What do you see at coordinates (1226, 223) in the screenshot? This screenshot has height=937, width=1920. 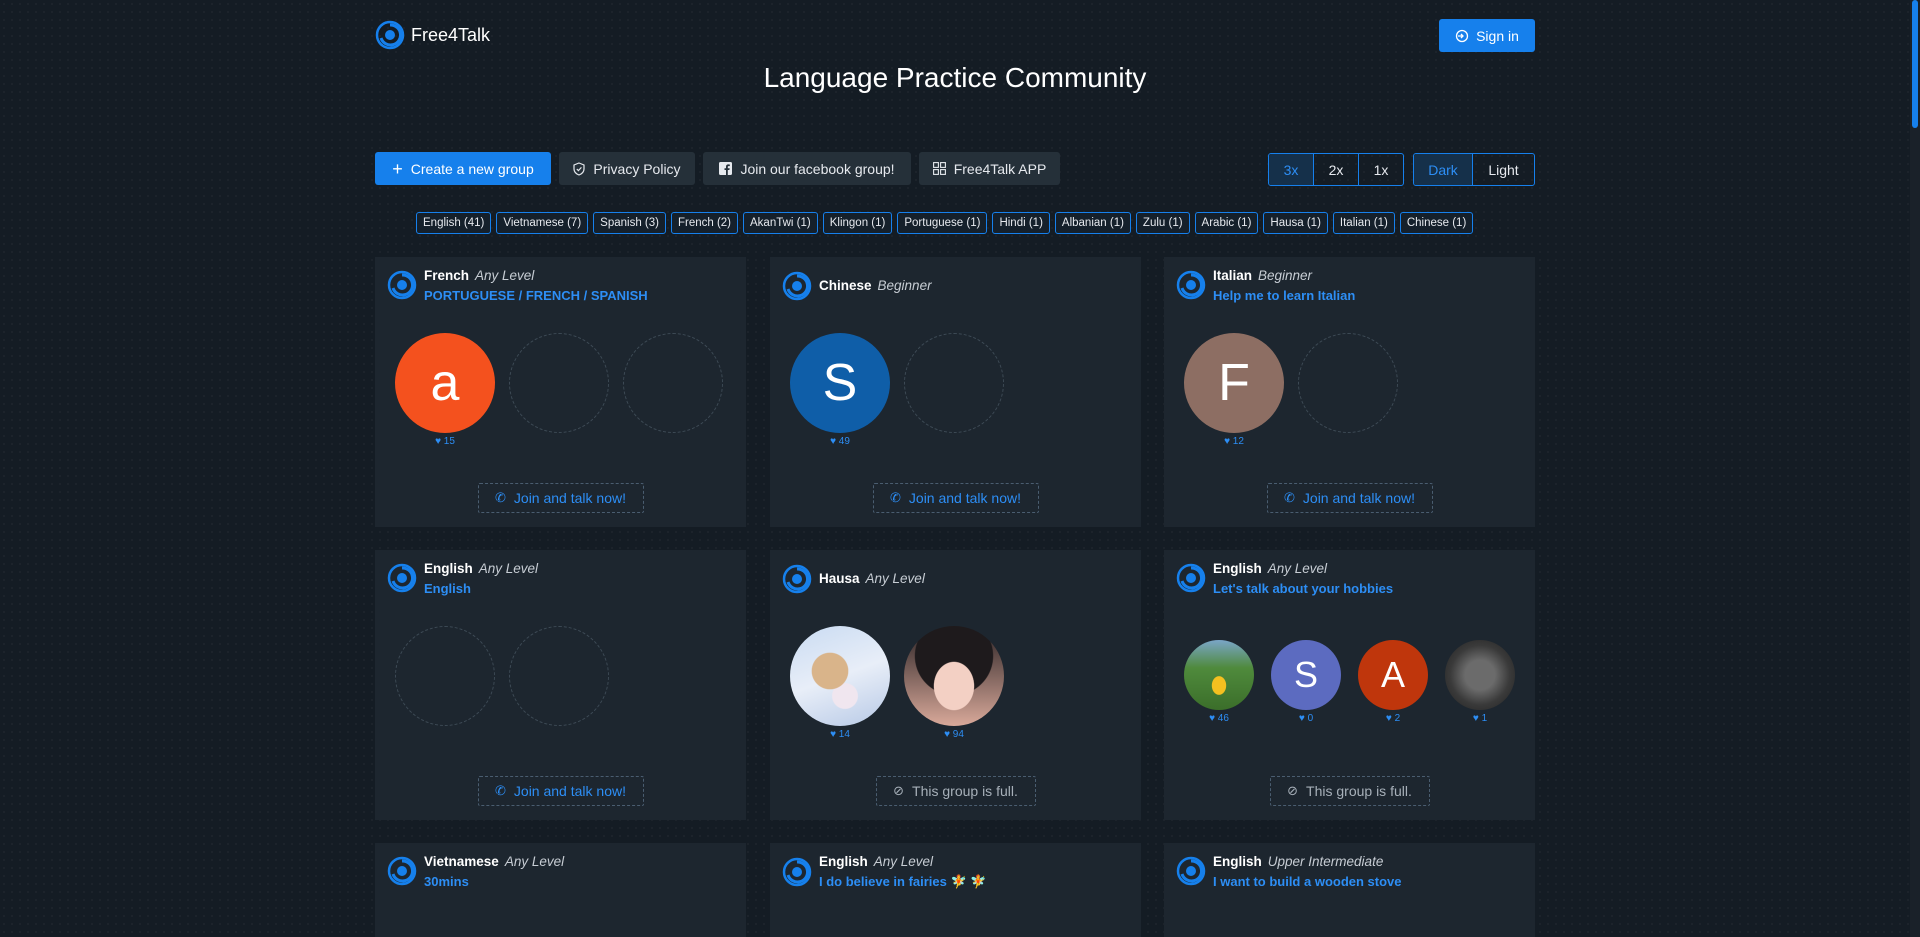 I see `language-filter-chip: Arabic (1)` at bounding box center [1226, 223].